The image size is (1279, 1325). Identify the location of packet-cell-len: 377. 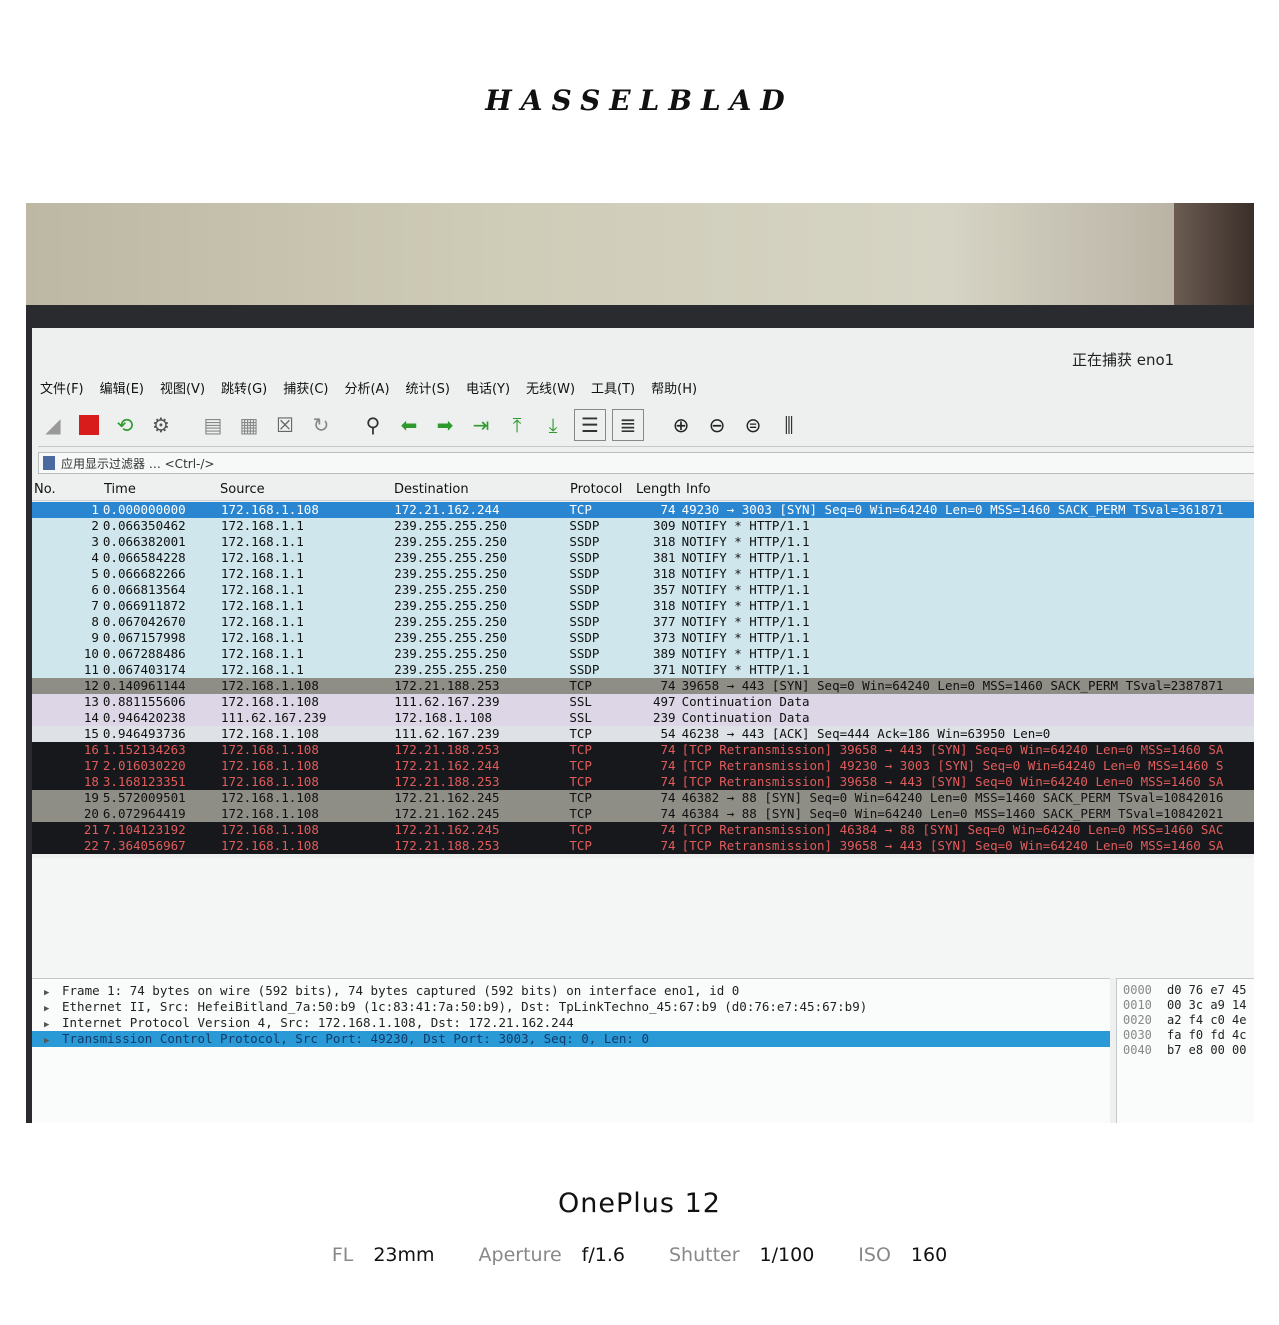
(664, 621).